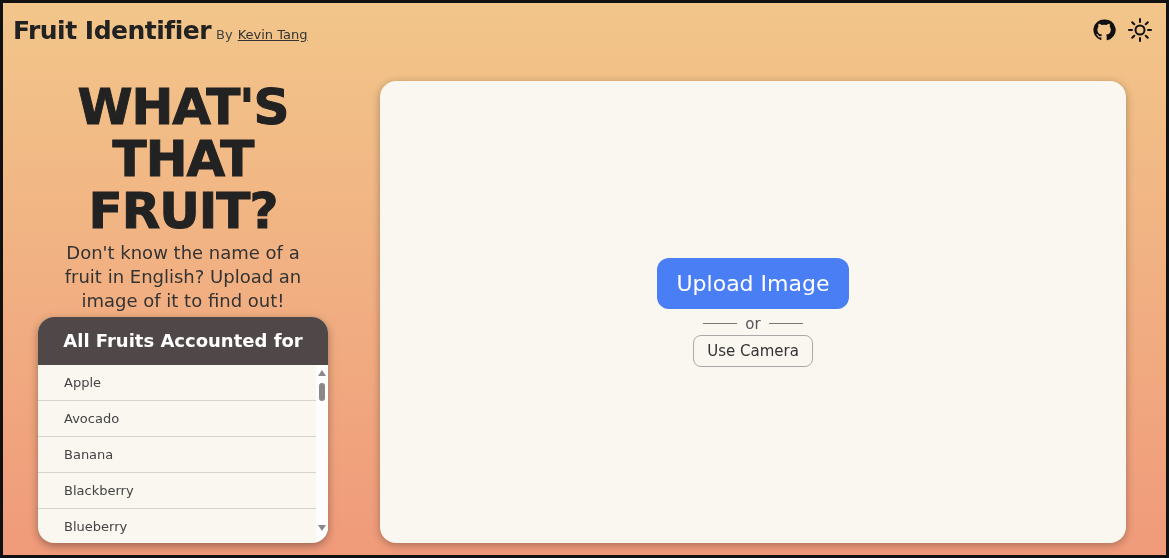 Image resolution: width=1169 pixels, height=558 pixels. I want to click on sun-icon, so click(1140, 30).